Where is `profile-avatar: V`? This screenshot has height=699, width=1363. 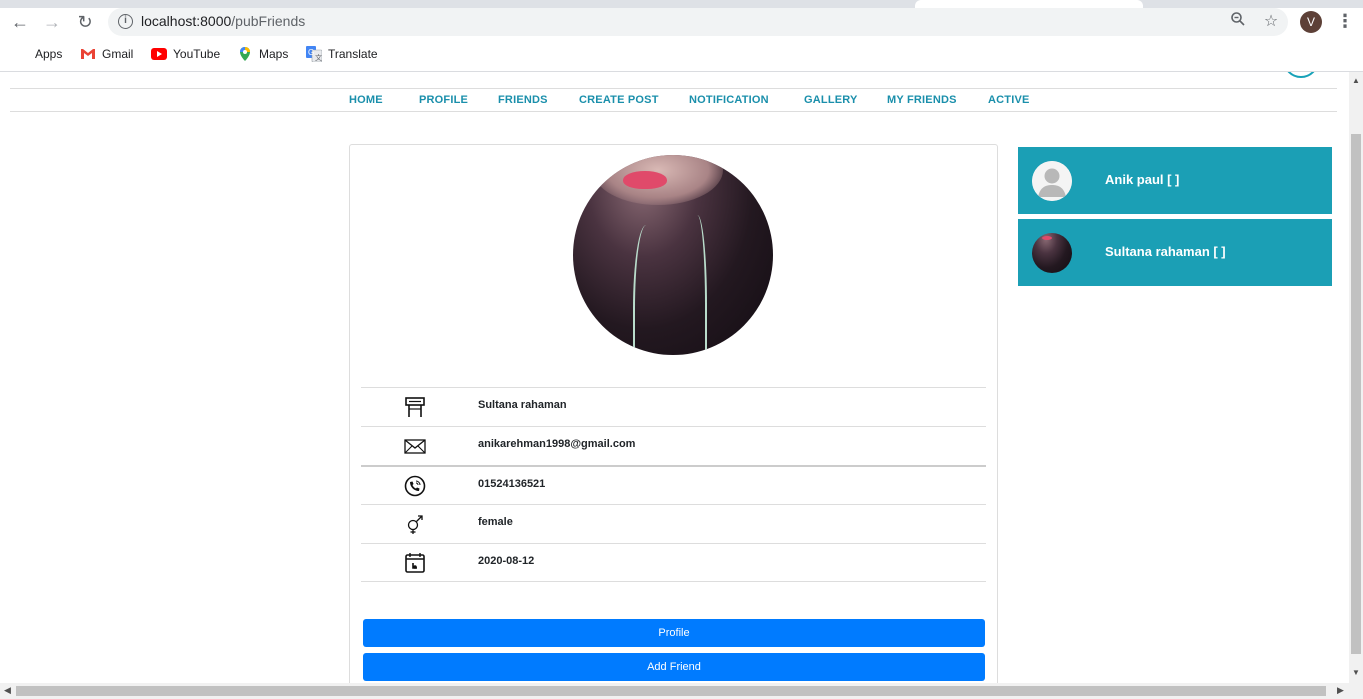 profile-avatar: V is located at coordinates (1311, 22).